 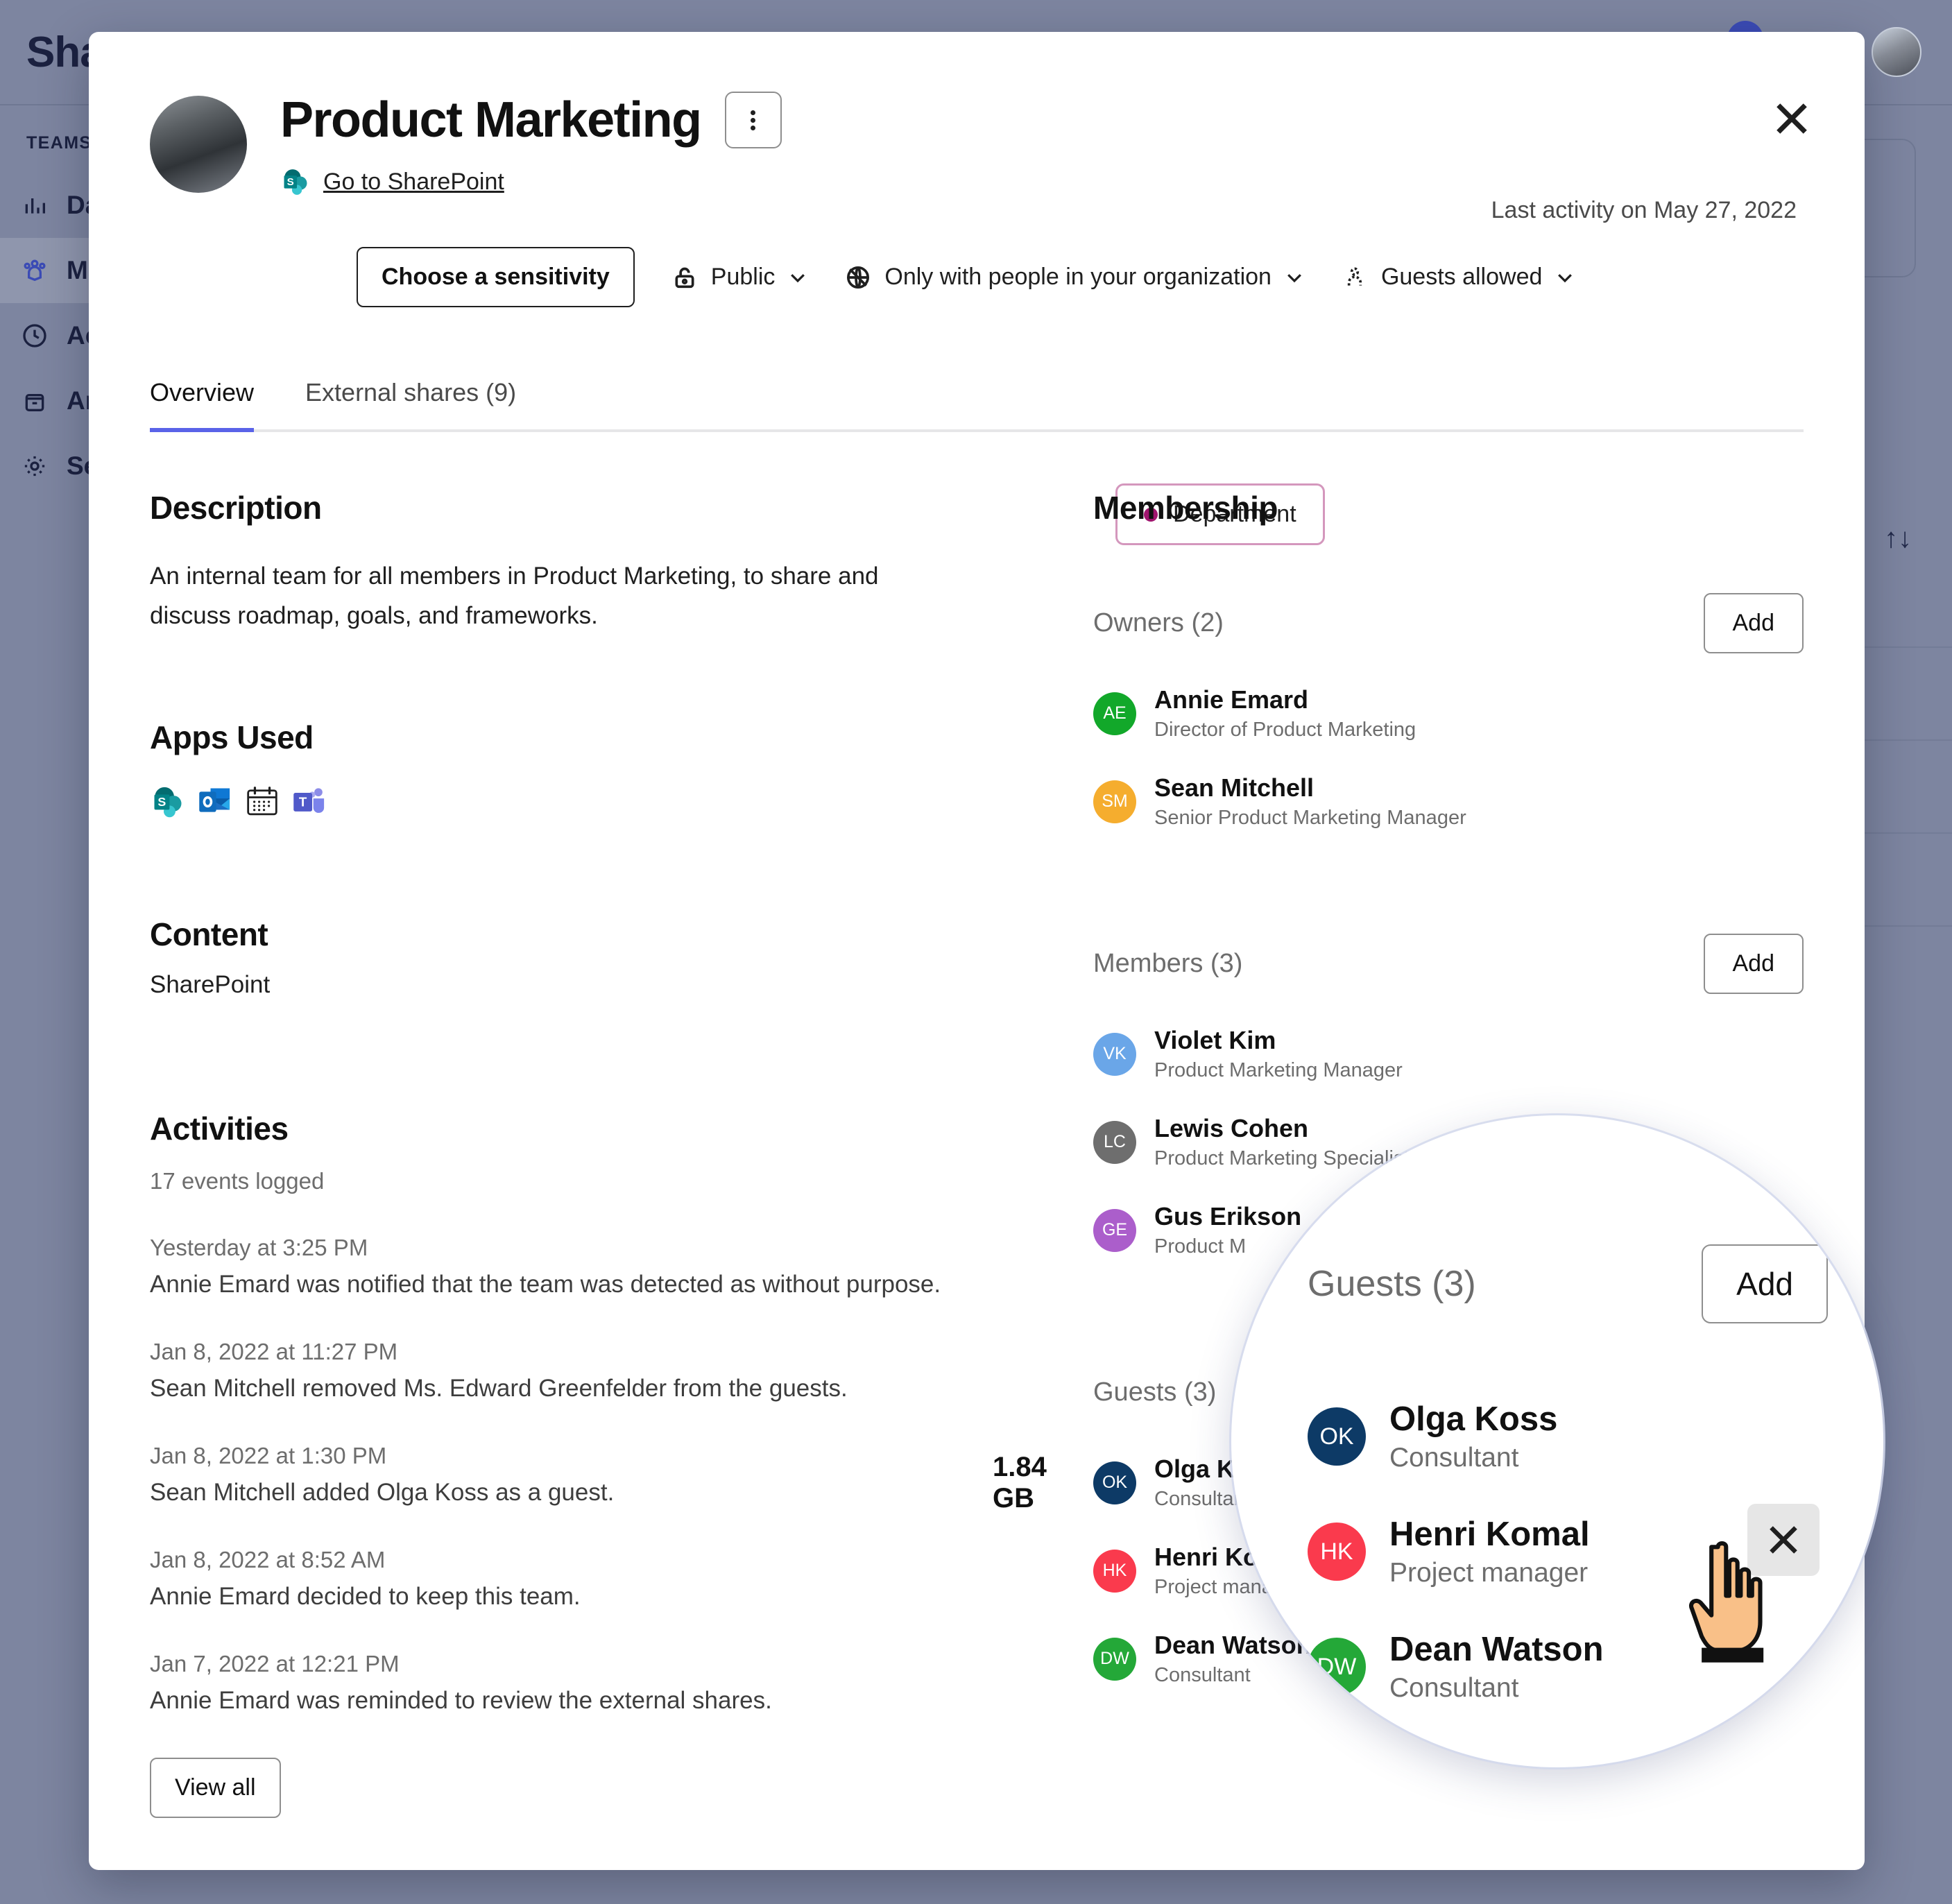 What do you see at coordinates (684, 277) in the screenshot?
I see `unlock-icon` at bounding box center [684, 277].